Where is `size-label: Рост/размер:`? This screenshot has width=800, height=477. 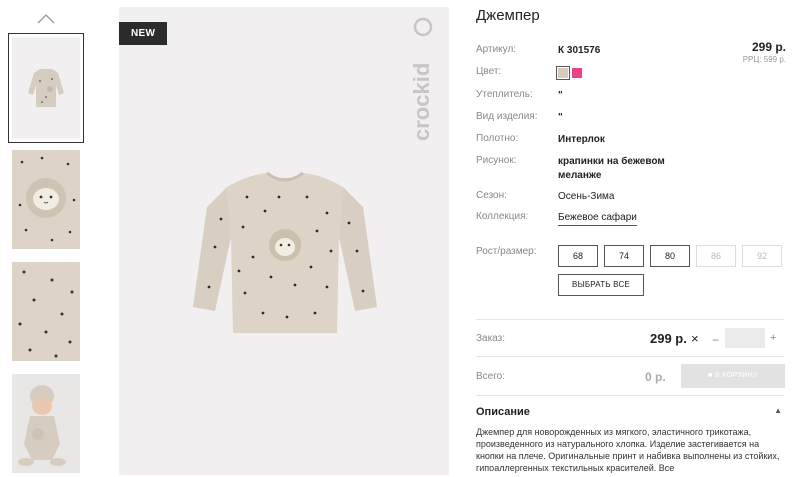
size-label: Рост/размер: is located at coordinates (506, 251).